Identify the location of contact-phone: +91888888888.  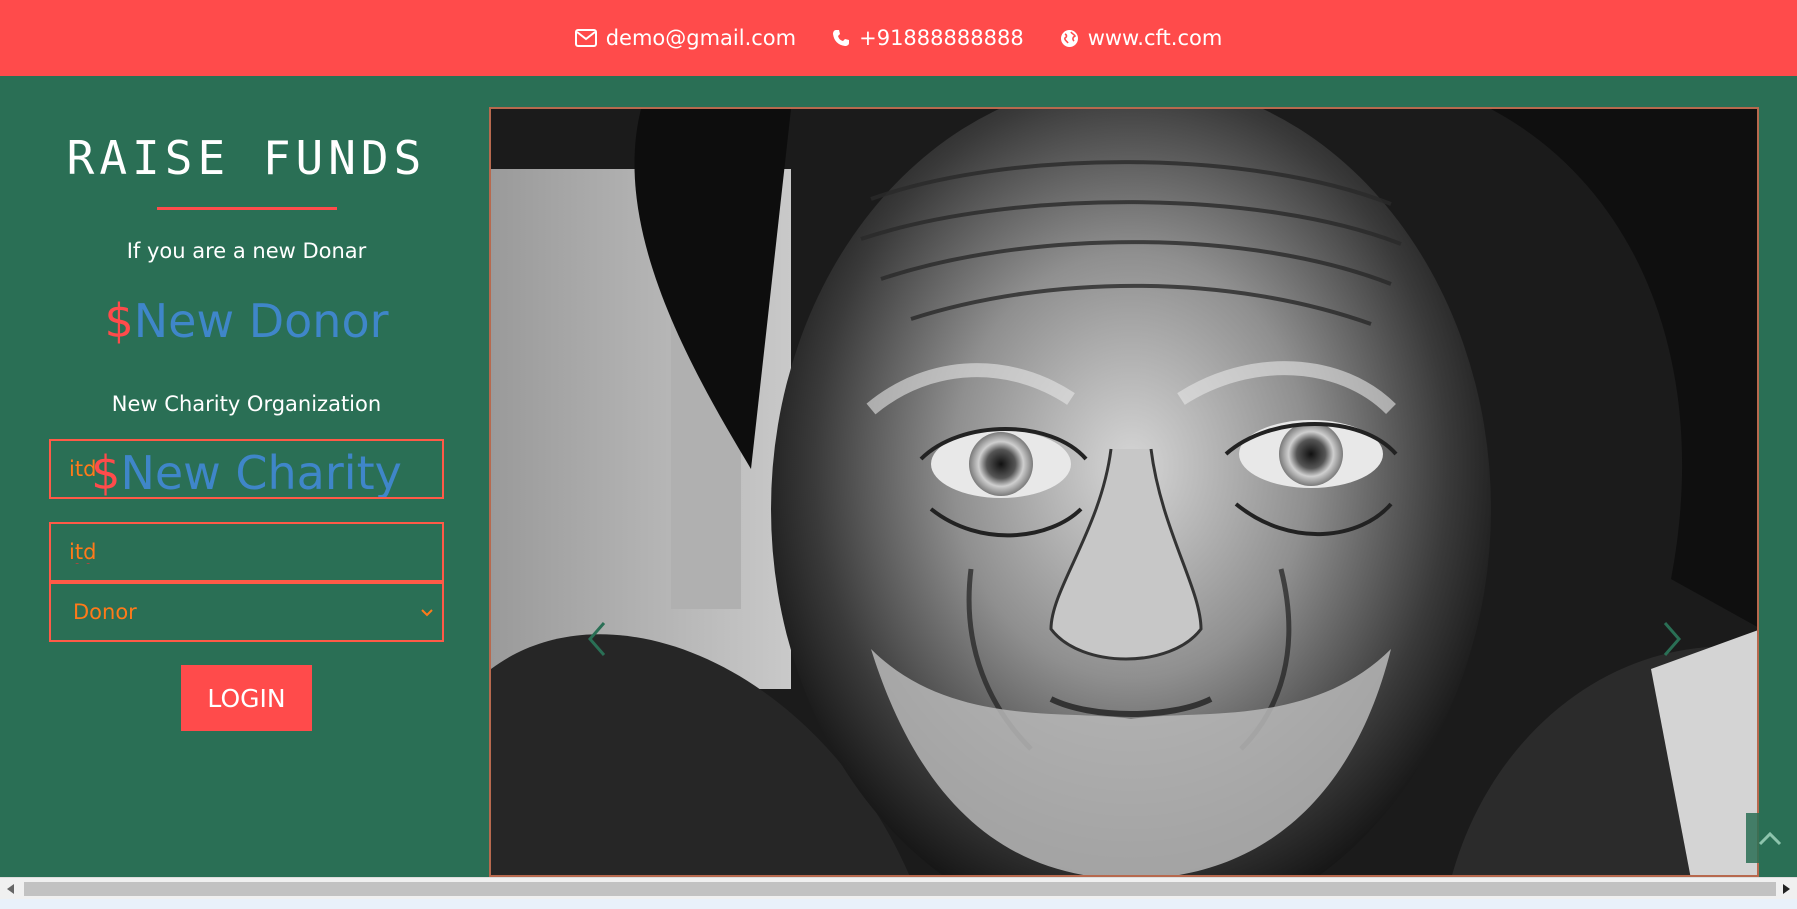
(928, 38).